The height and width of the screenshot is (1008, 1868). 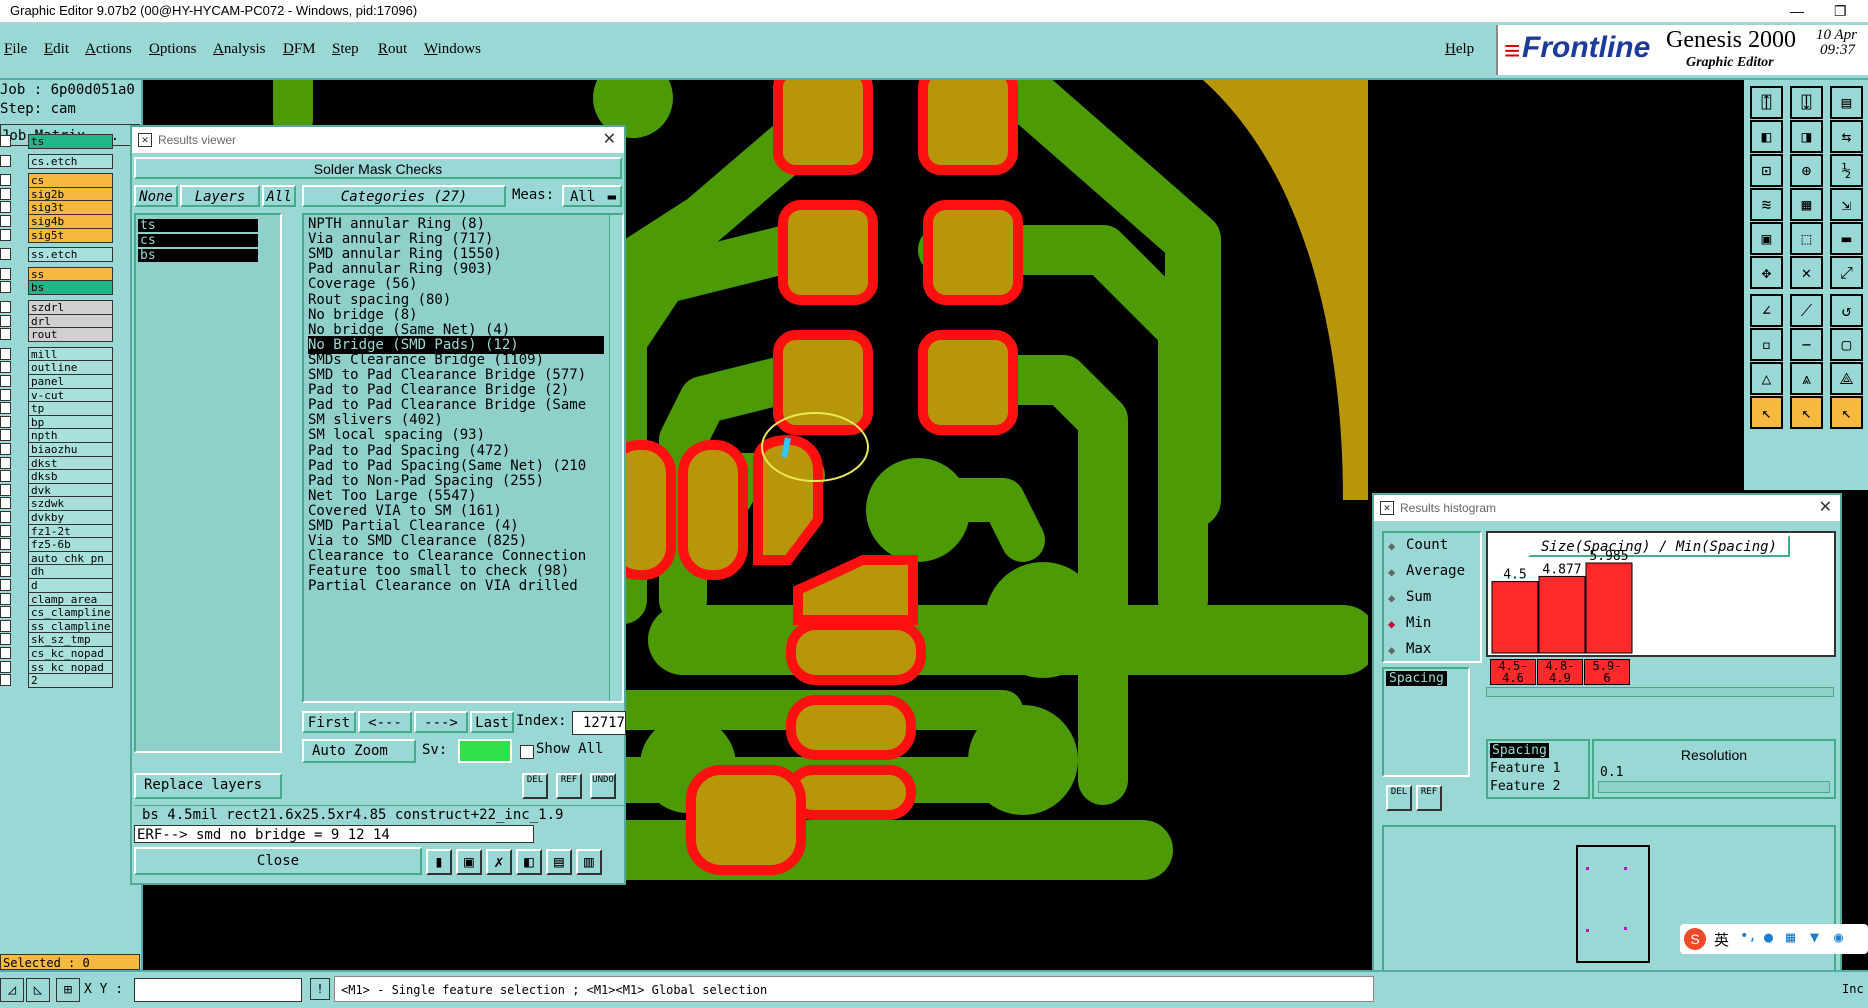 I want to click on shirt-icon: ▼, so click(x=1814, y=937).